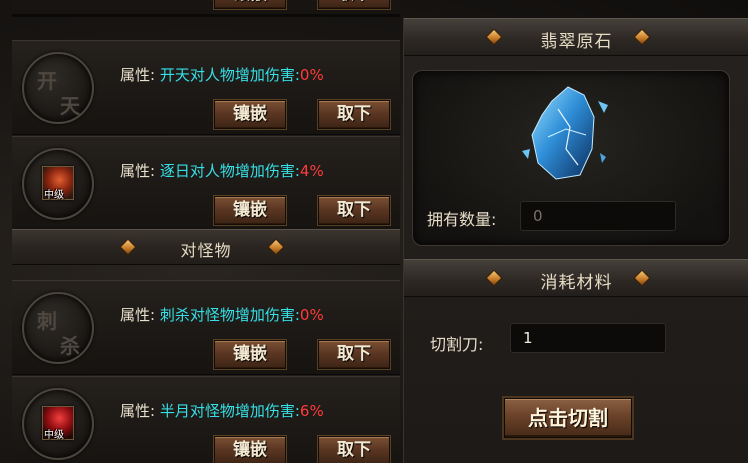  I want to click on attribute-line: 属性: 半月对怪物增加伤害:6%, so click(222, 410).